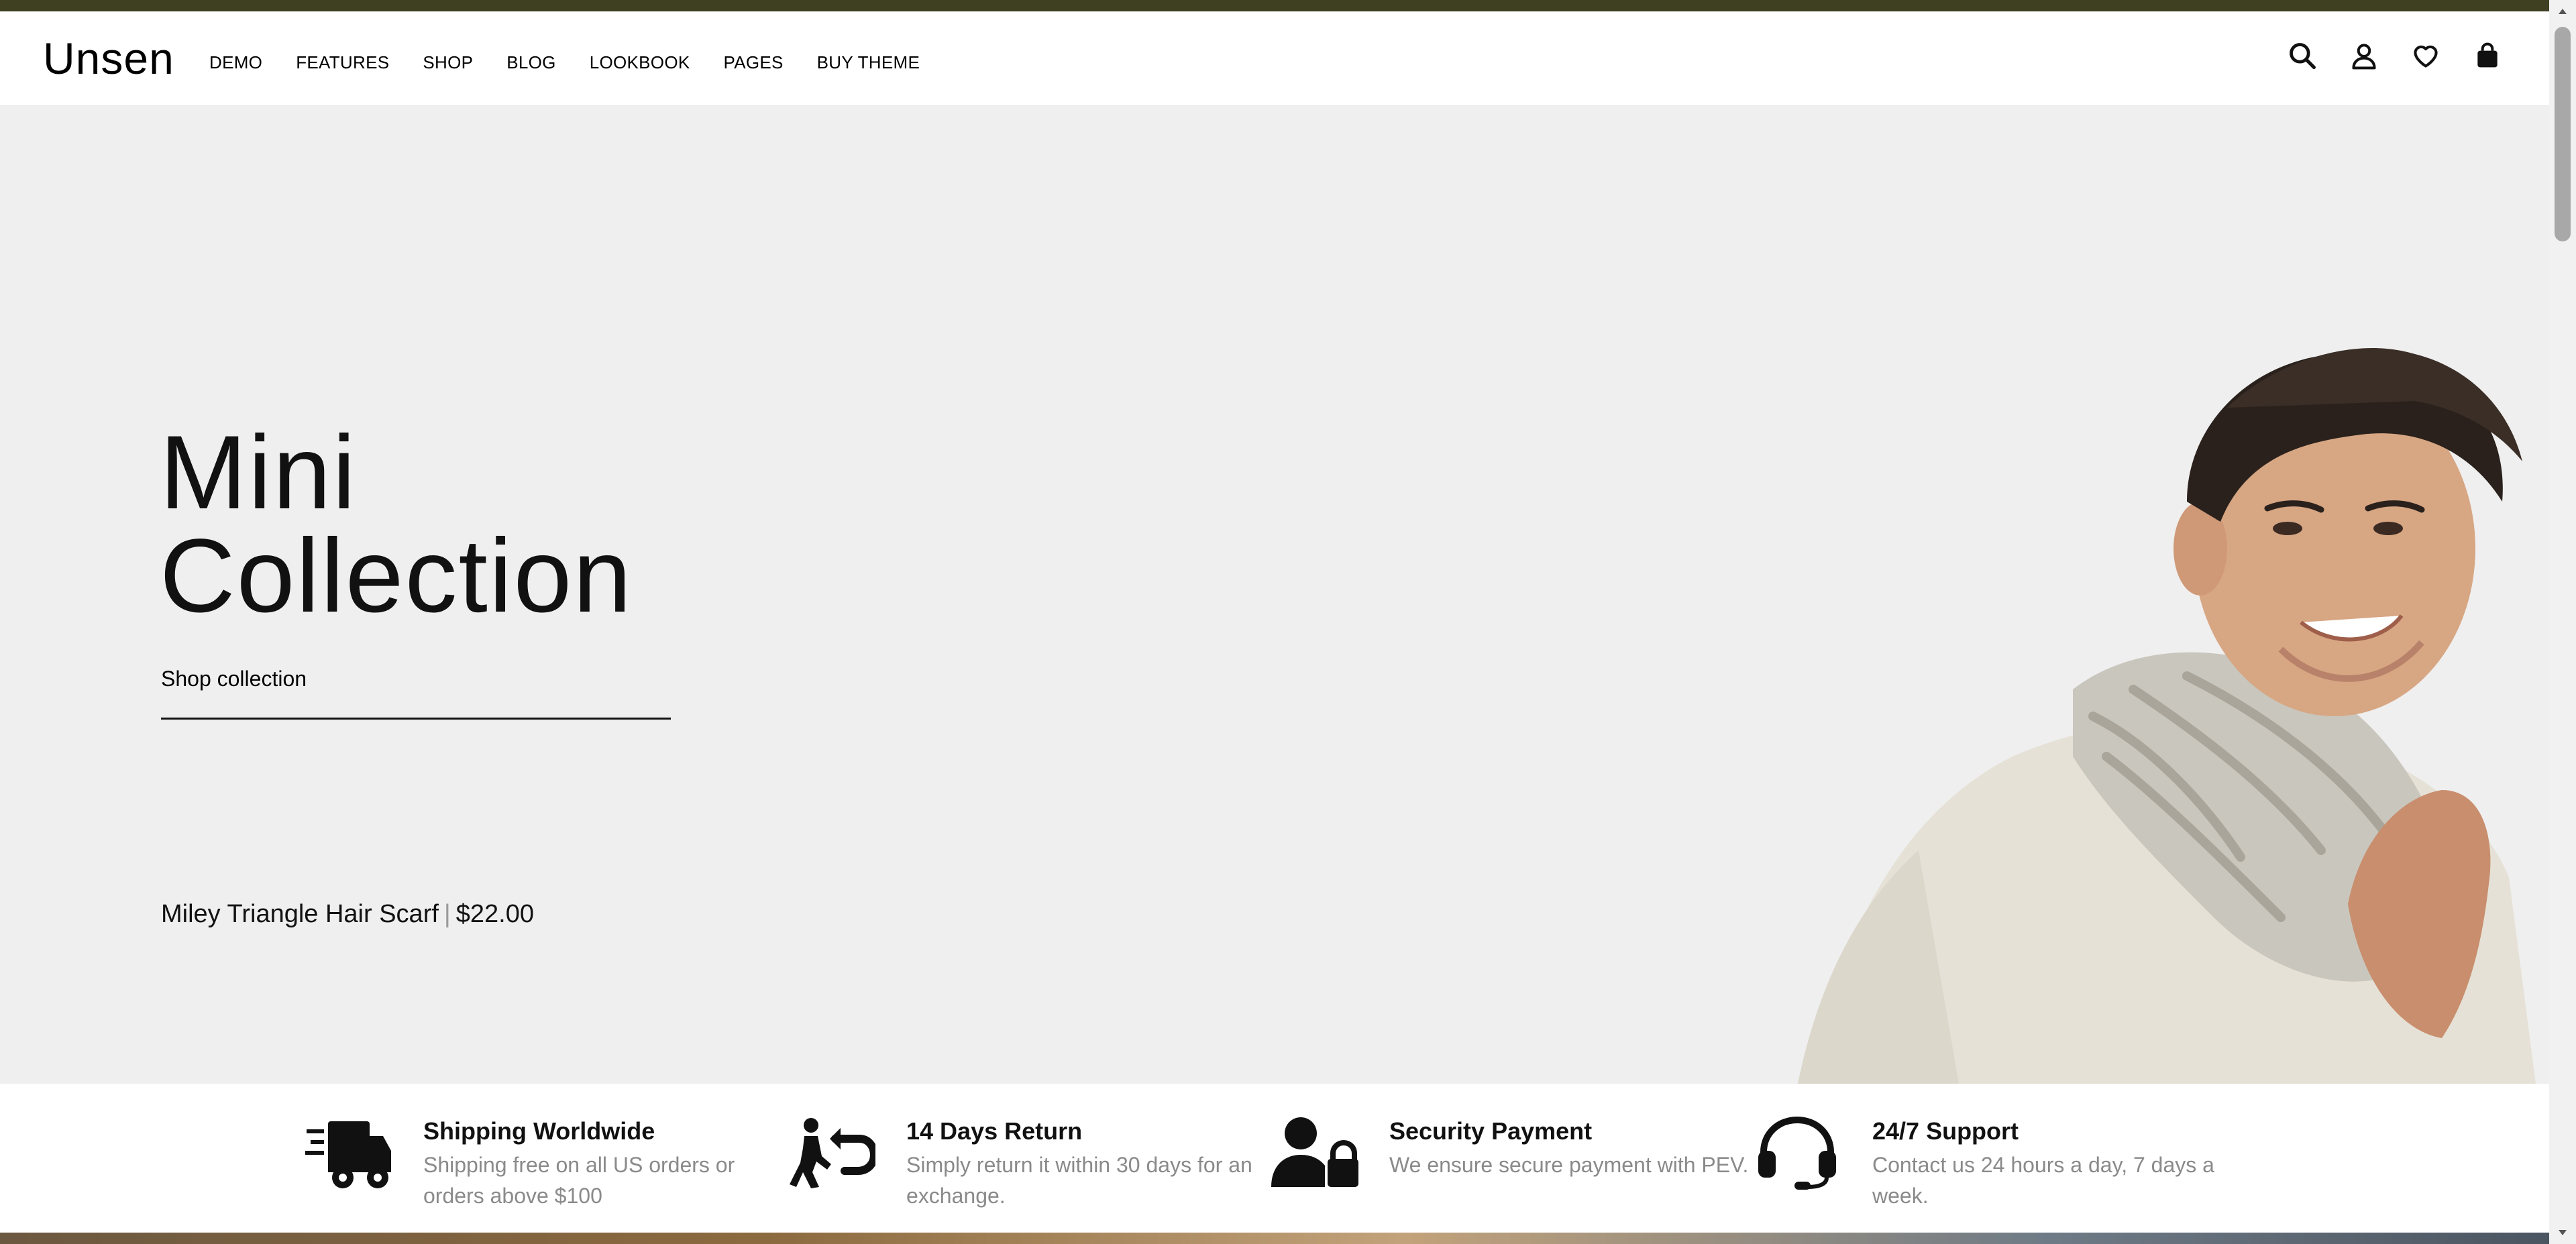 The image size is (2576, 1244). I want to click on account-icon, so click(2364, 55).